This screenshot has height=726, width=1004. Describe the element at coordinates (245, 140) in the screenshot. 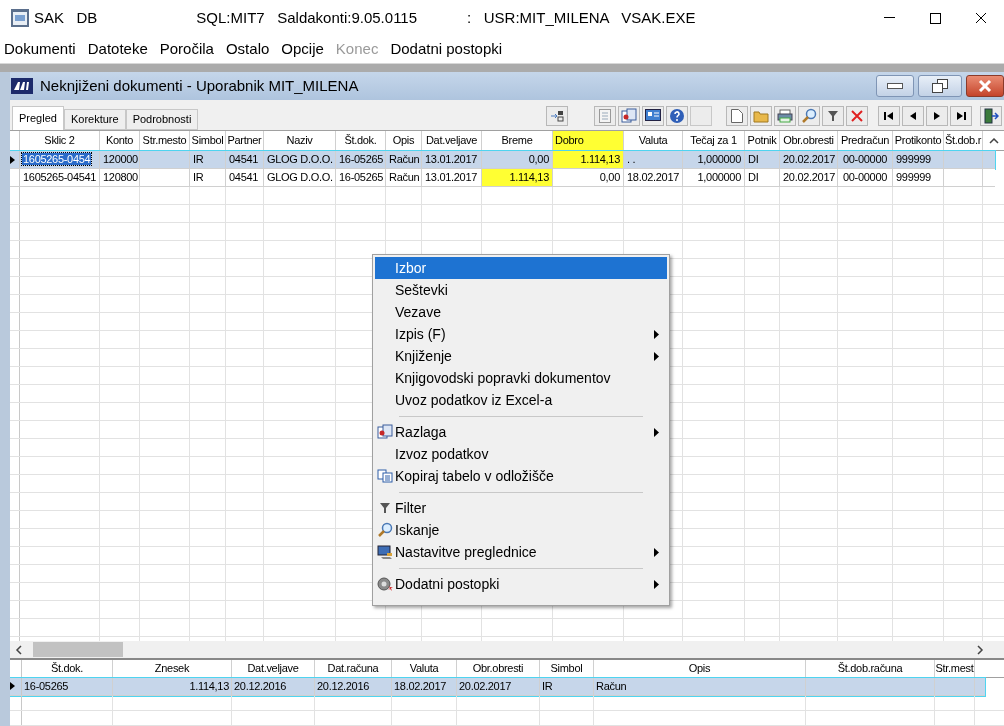

I see `column-header: Partner` at that location.